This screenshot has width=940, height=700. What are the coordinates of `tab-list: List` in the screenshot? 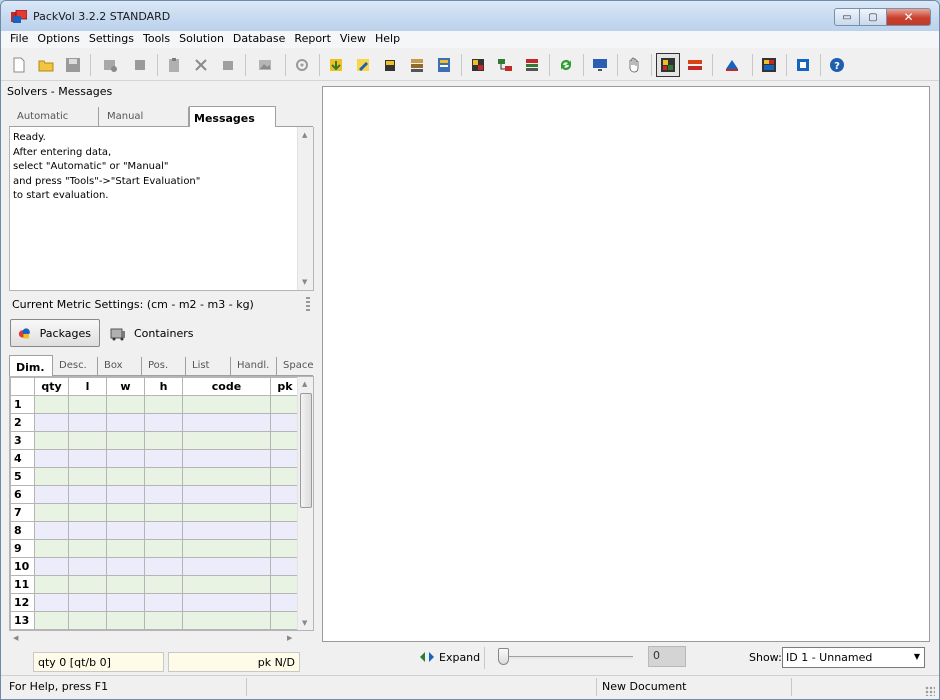 It's located at (208, 366).